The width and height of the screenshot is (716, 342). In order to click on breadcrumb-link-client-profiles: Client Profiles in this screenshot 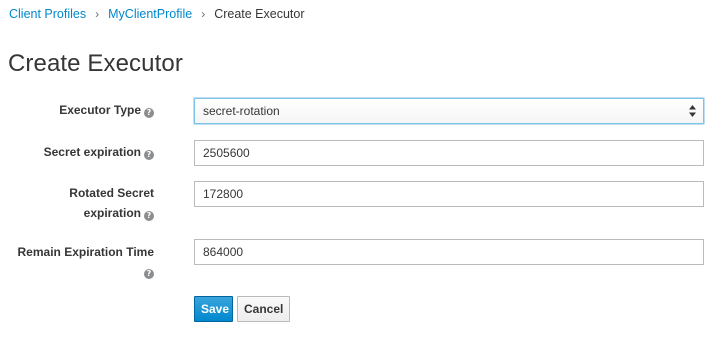, I will do `click(47, 14)`.